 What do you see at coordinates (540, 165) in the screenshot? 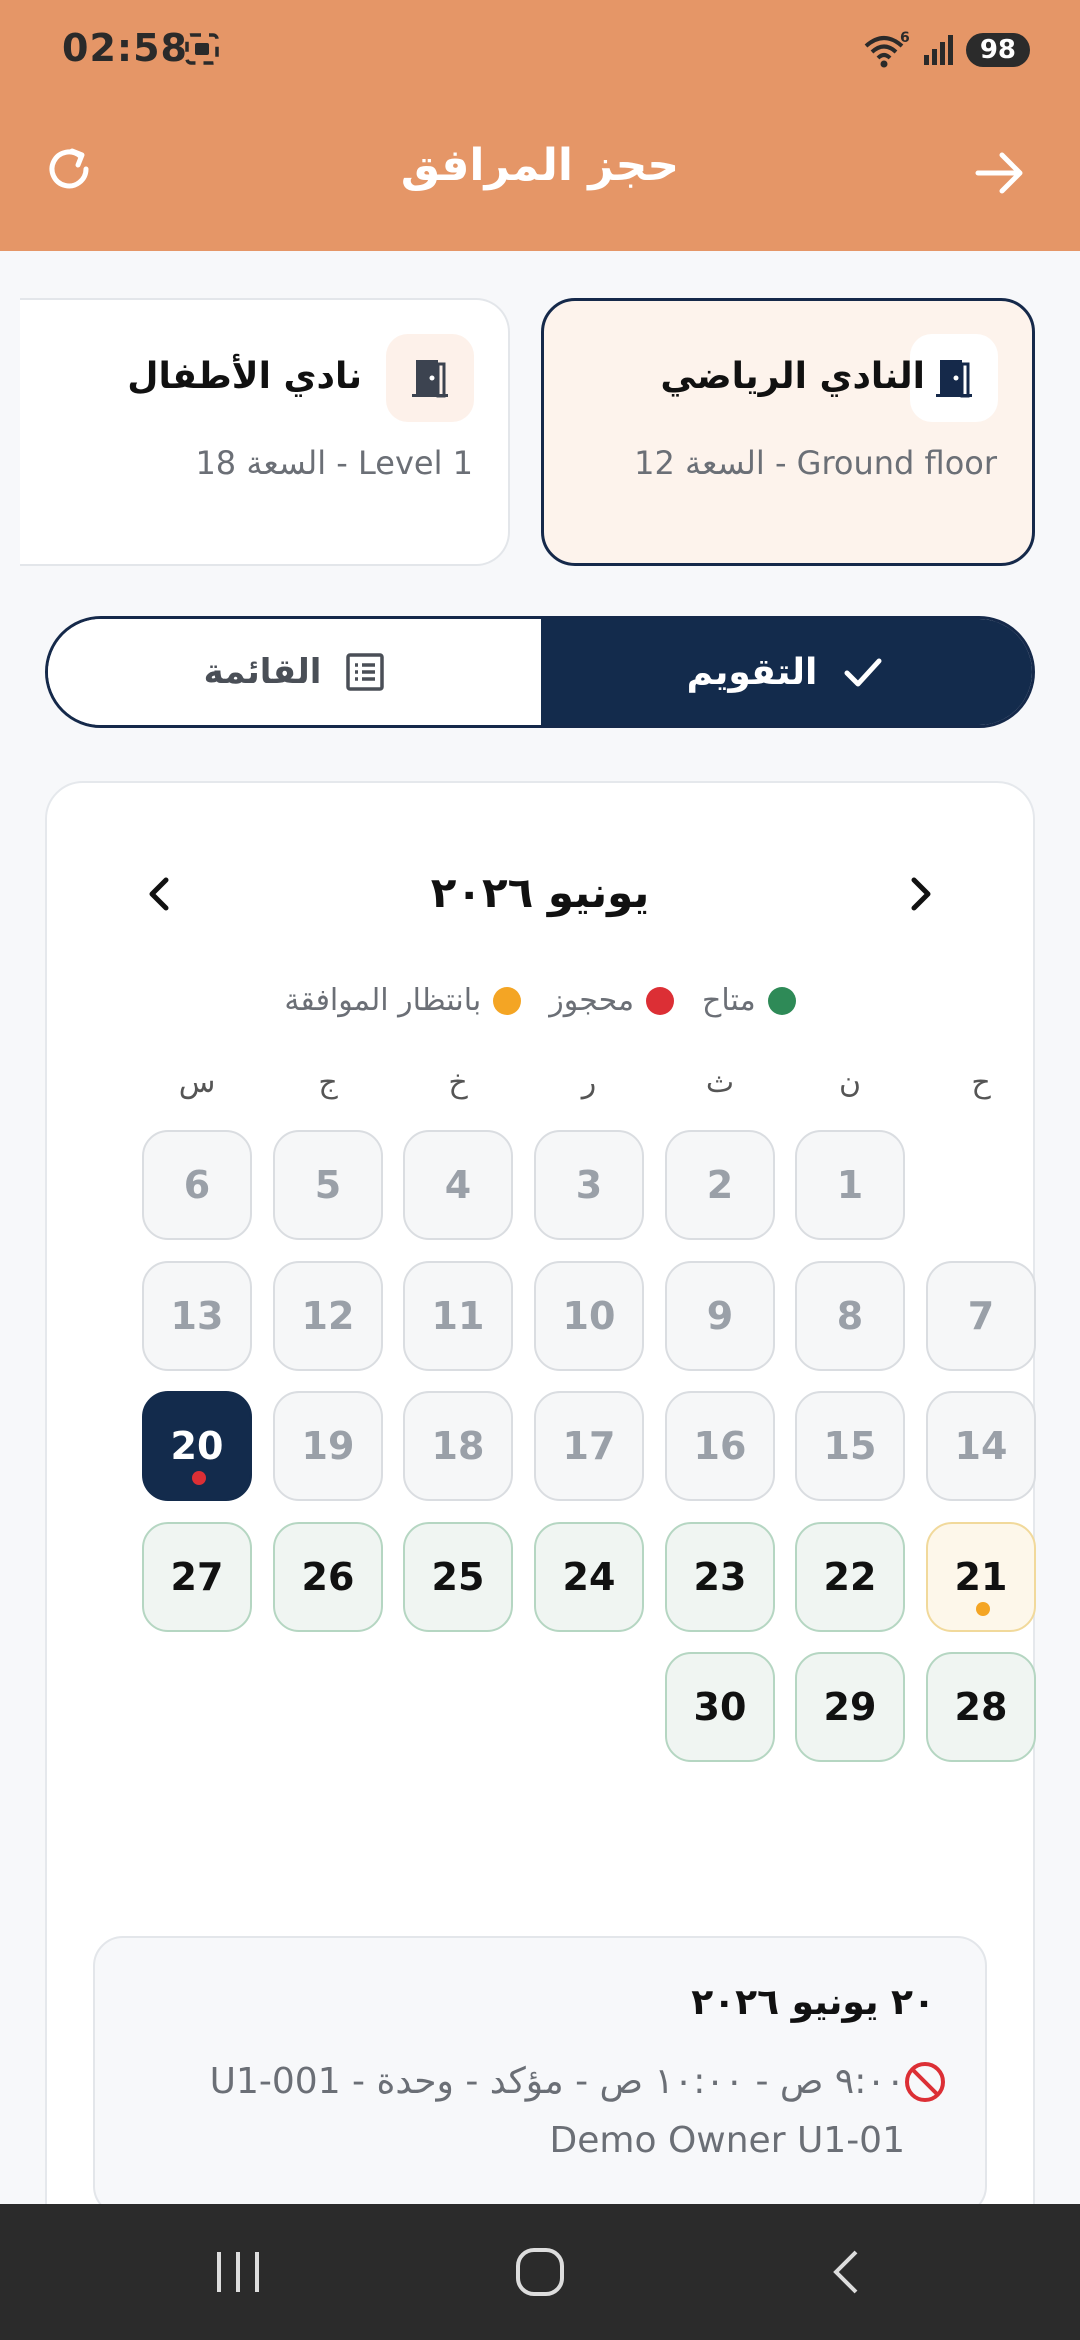
I see `page-title: حجز المرافق` at bounding box center [540, 165].